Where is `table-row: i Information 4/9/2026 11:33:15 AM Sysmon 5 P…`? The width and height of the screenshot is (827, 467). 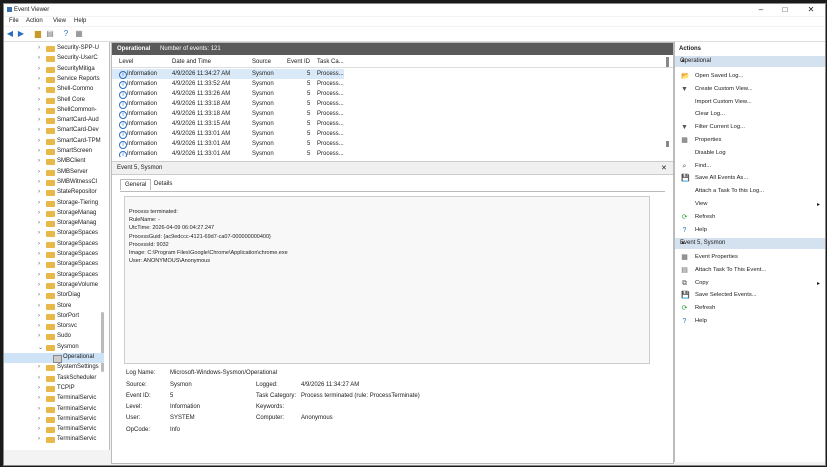
table-row: i Information 4/9/2026 11:33:15 AM Sysmon 5 P… is located at coordinates (392, 124).